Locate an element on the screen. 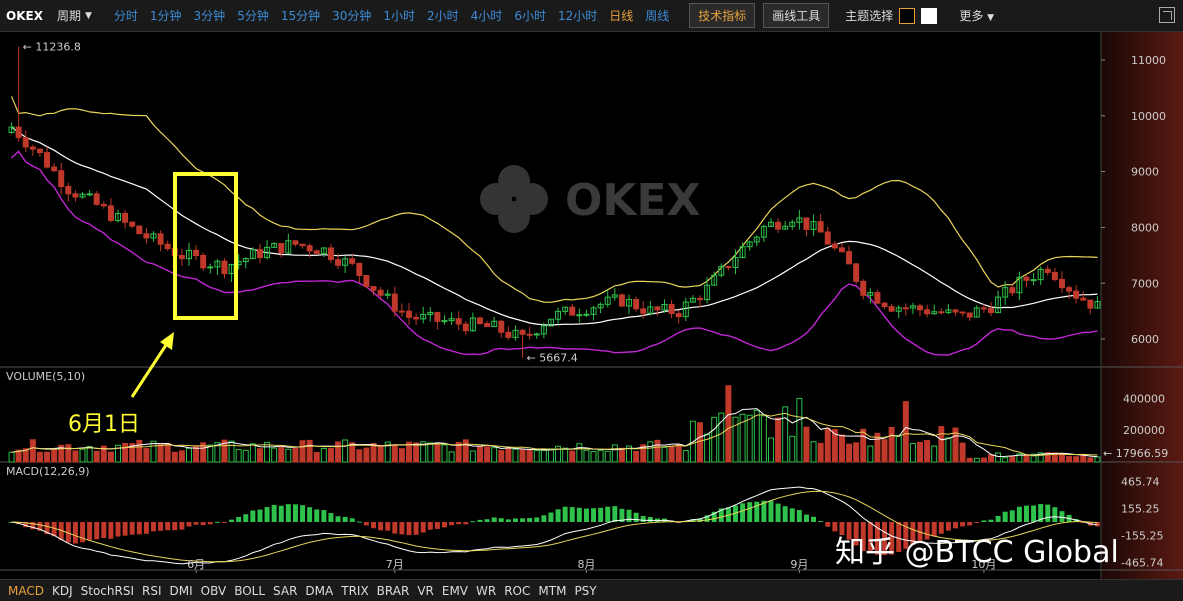 This screenshot has width=1183, height=601. indicator-tab-macd: MACD is located at coordinates (26, 591).